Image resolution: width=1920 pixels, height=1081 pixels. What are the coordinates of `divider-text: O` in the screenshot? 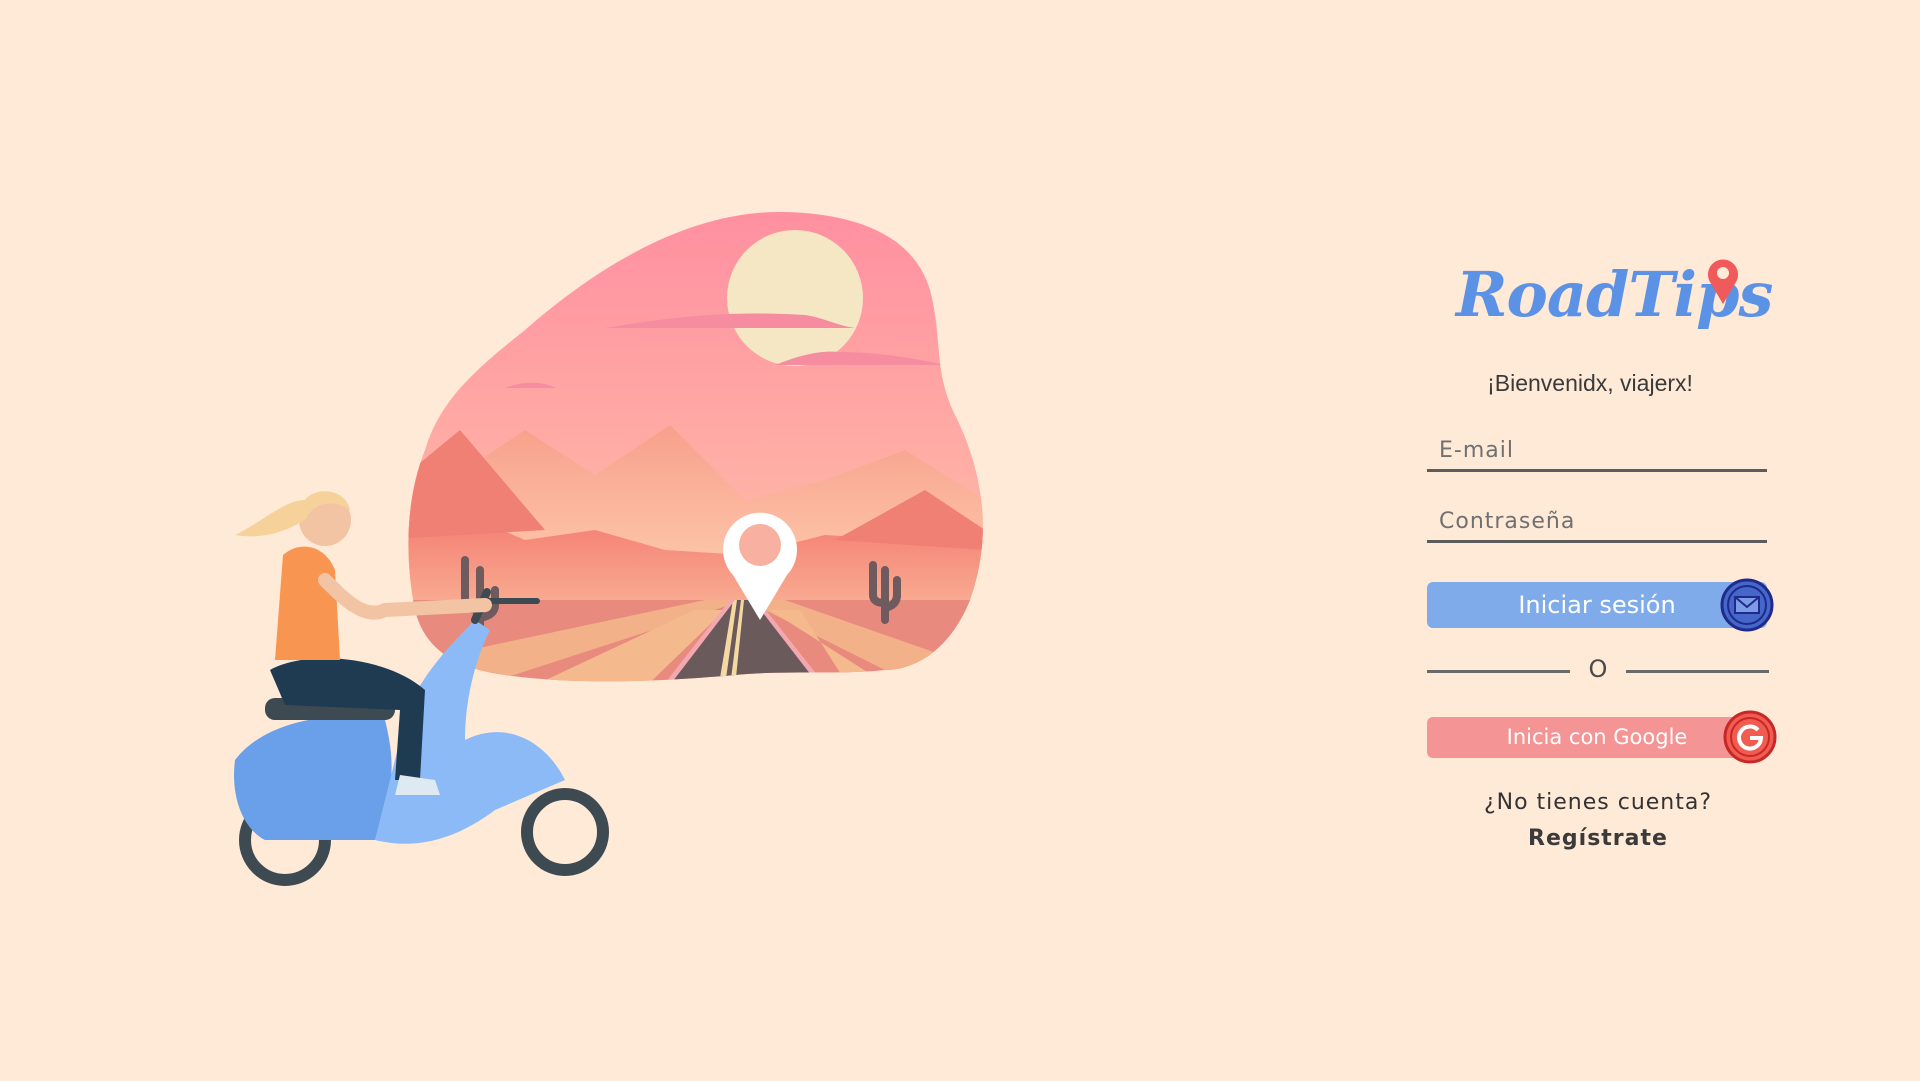 It's located at (1598, 669).